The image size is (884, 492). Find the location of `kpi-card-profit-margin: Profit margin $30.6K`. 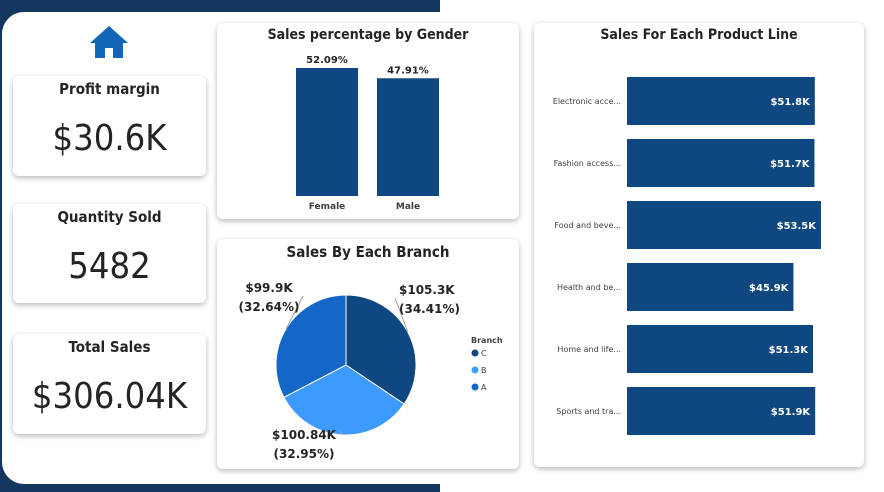

kpi-card-profit-margin: Profit margin $30.6K is located at coordinates (109, 126).